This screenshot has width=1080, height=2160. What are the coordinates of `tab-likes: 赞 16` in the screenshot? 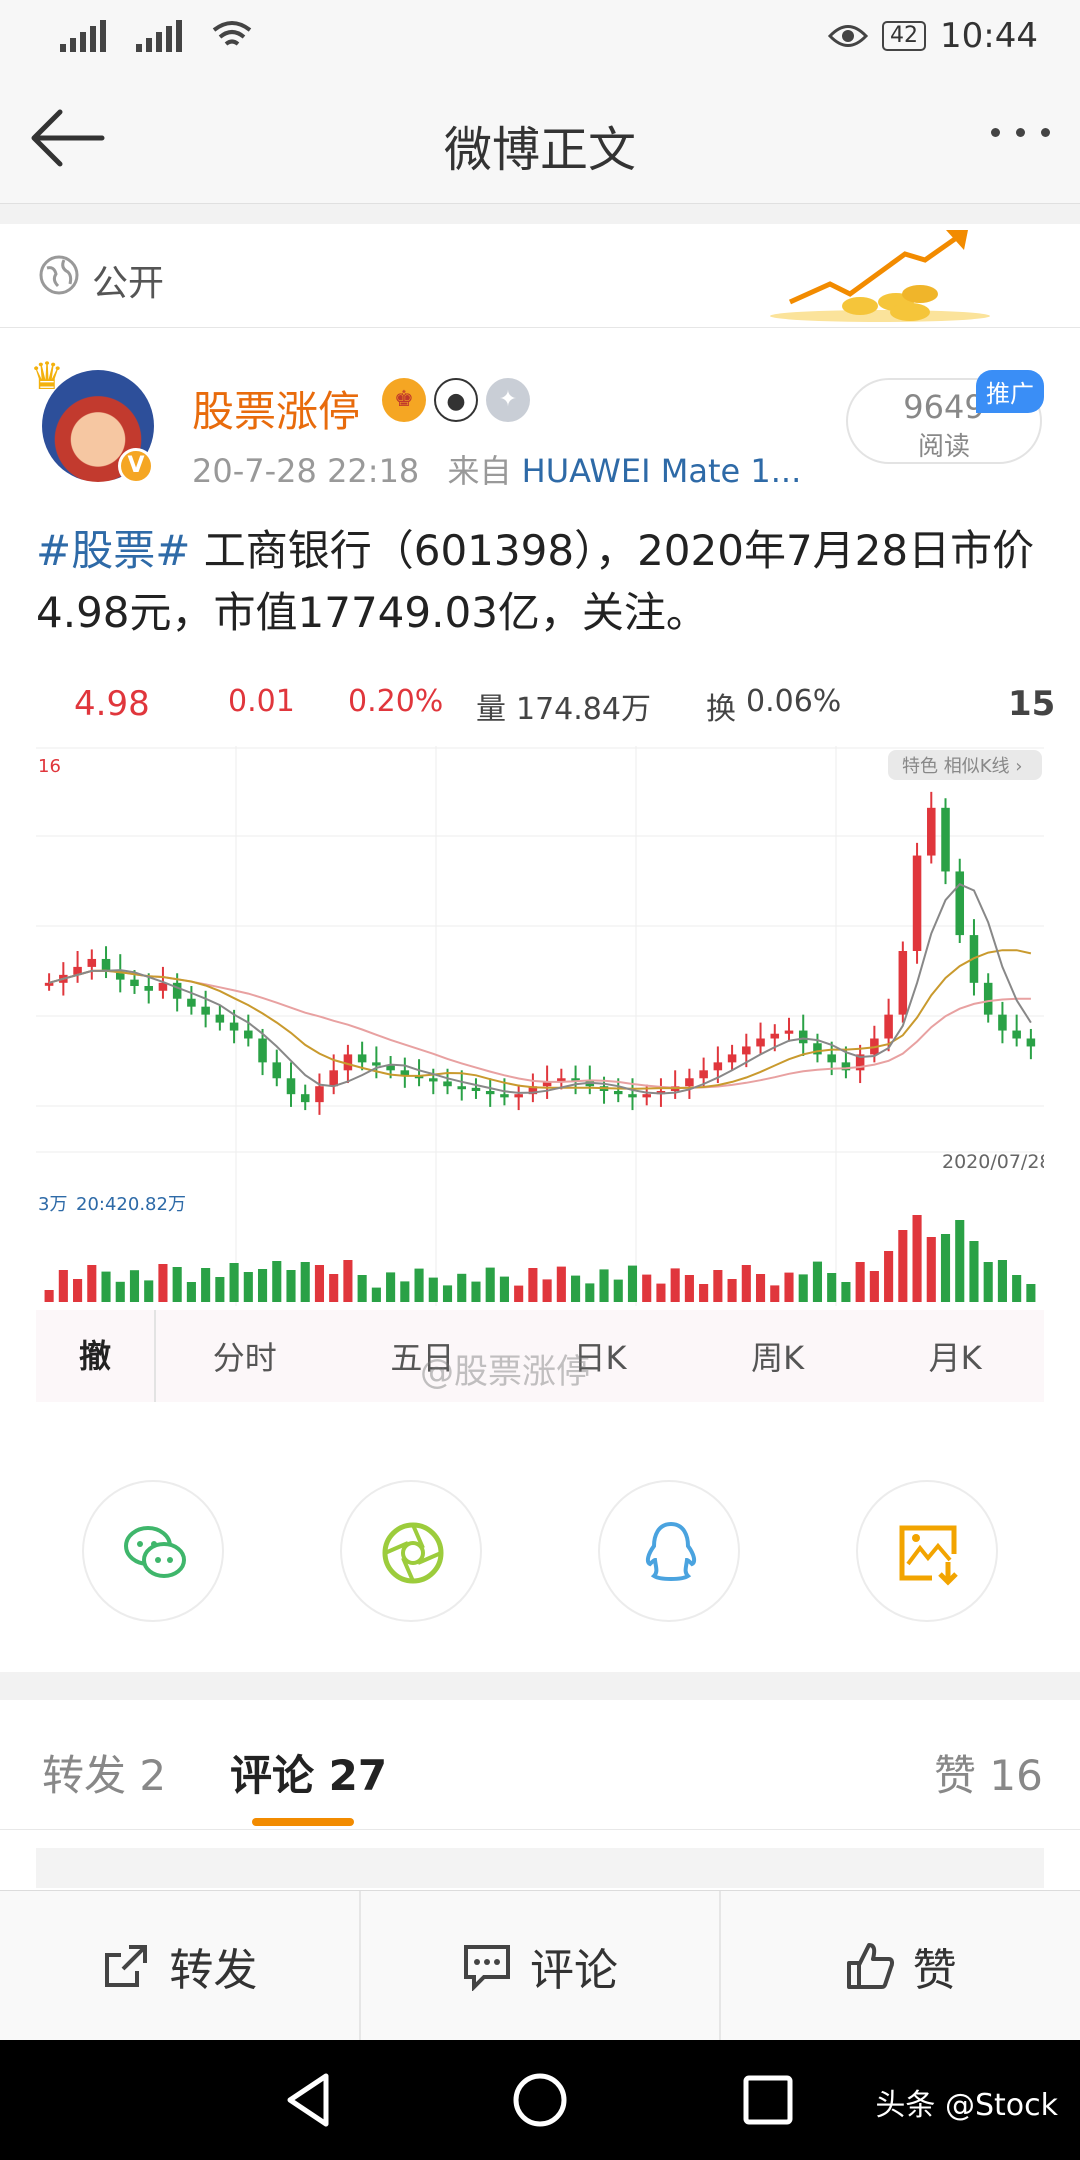 It's located at (988, 1772).